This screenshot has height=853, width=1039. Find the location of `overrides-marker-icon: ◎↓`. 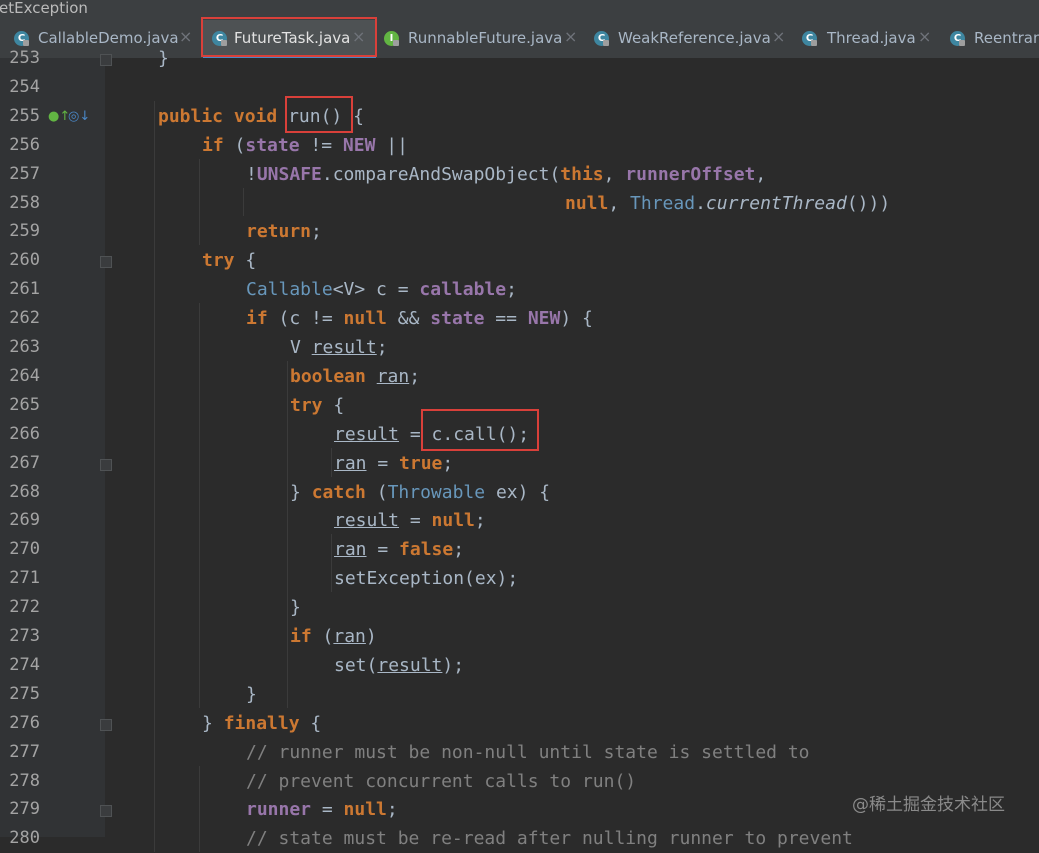

overrides-marker-icon: ◎↓ is located at coordinates (79, 116).